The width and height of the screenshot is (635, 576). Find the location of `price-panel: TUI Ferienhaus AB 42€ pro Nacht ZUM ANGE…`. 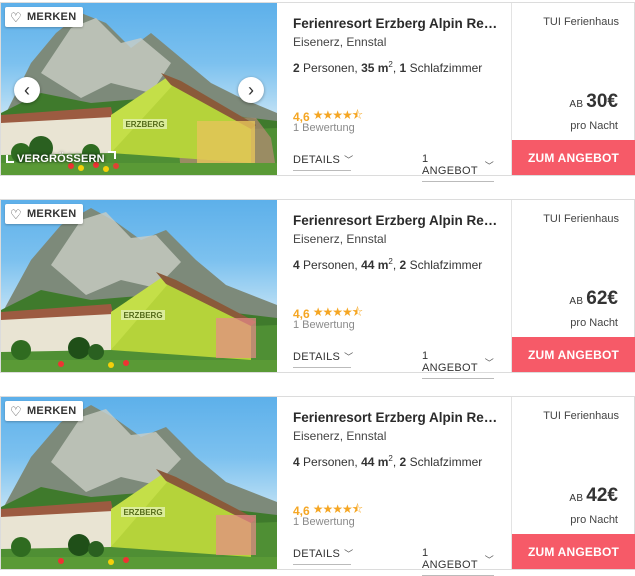

price-panel: TUI Ferienhaus AB 42€ pro Nacht ZUM ANGE… is located at coordinates (573, 483).